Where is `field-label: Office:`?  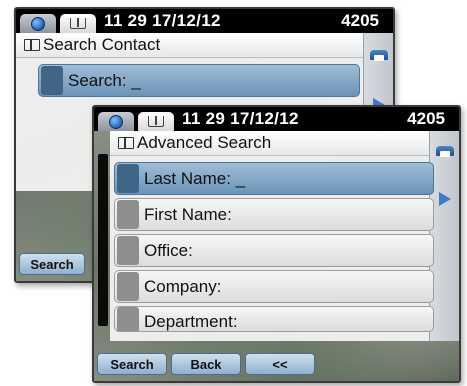
field-label: Office: is located at coordinates (168, 250).